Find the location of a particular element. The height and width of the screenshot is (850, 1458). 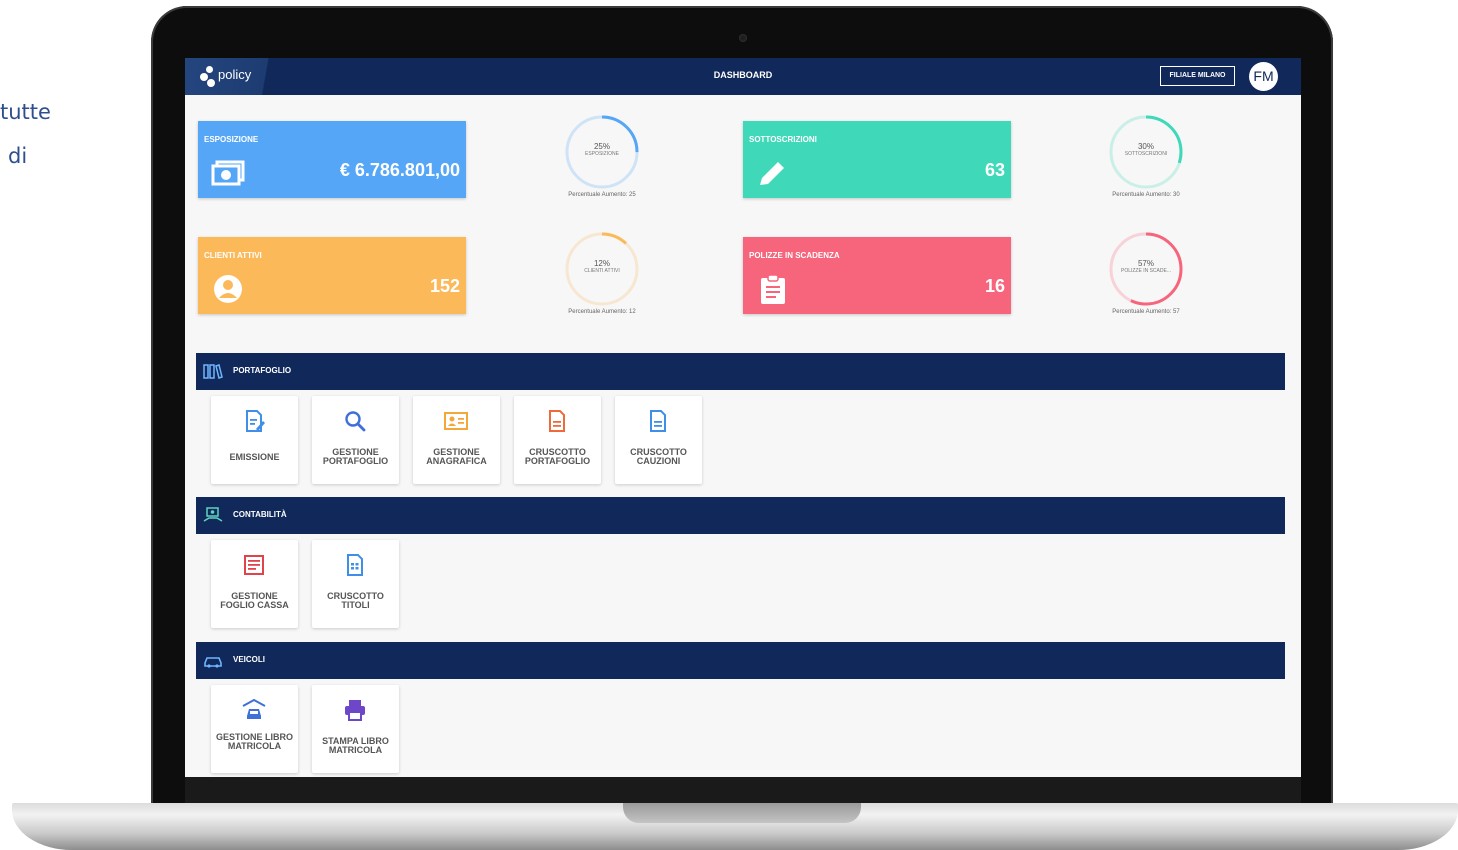

ring-percent: 25% is located at coordinates (601, 146).